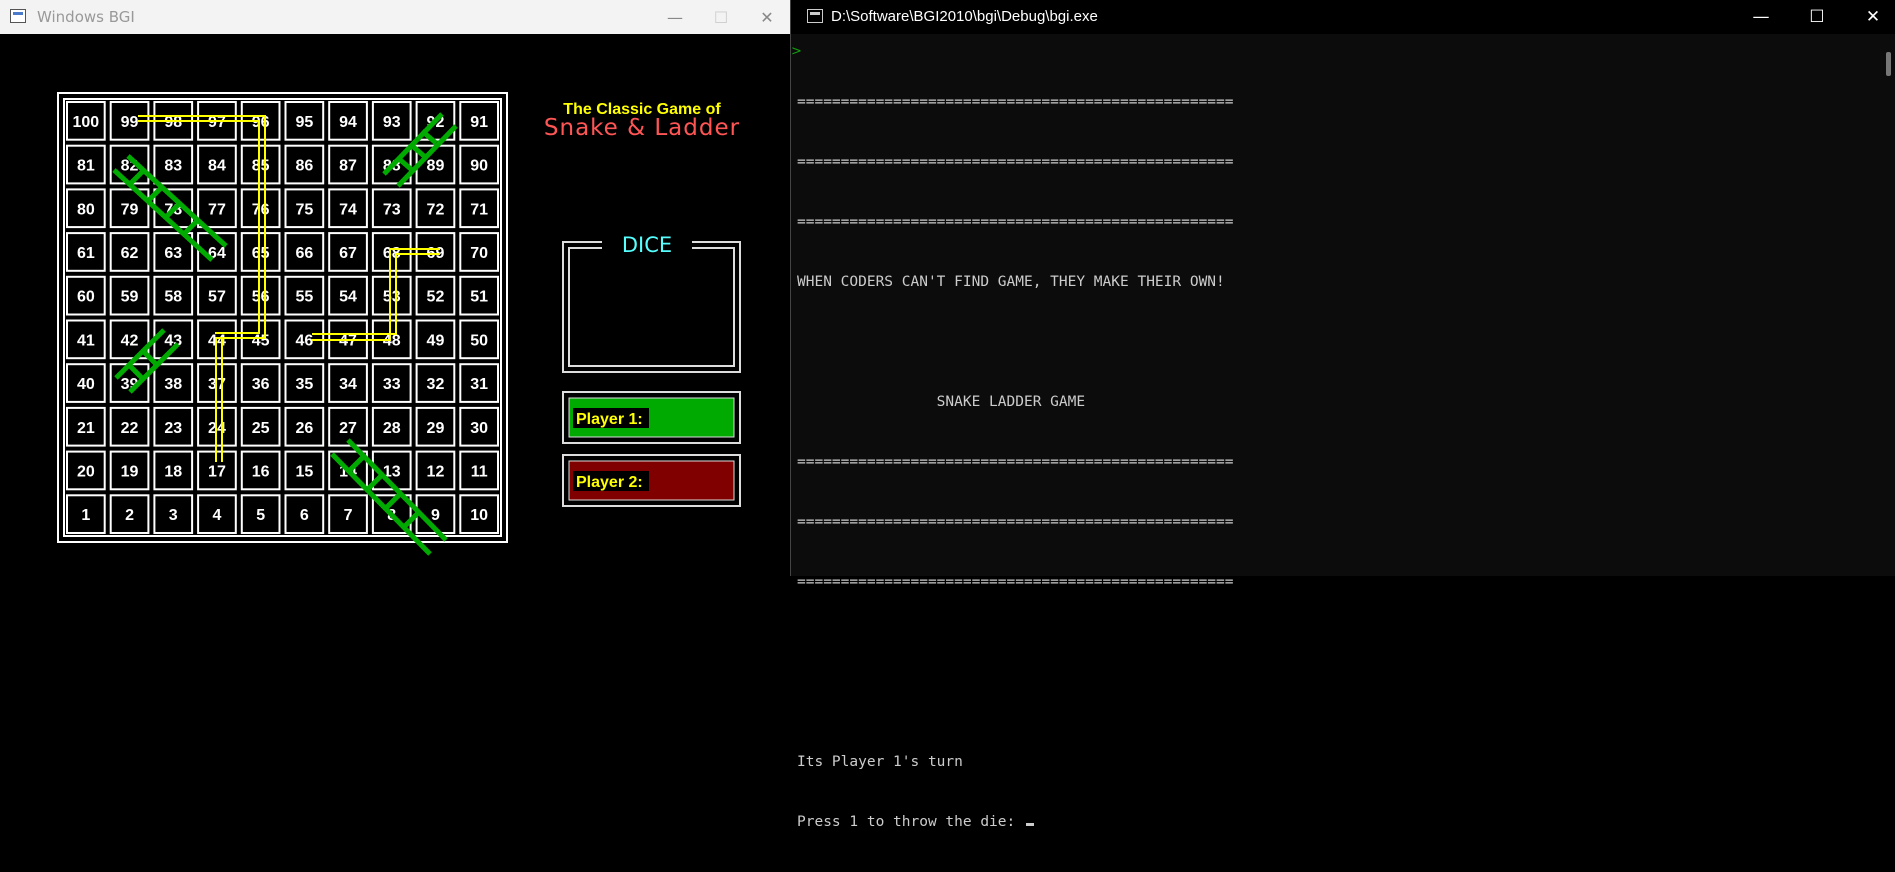  I want to click on cell-number: 56, so click(261, 297).